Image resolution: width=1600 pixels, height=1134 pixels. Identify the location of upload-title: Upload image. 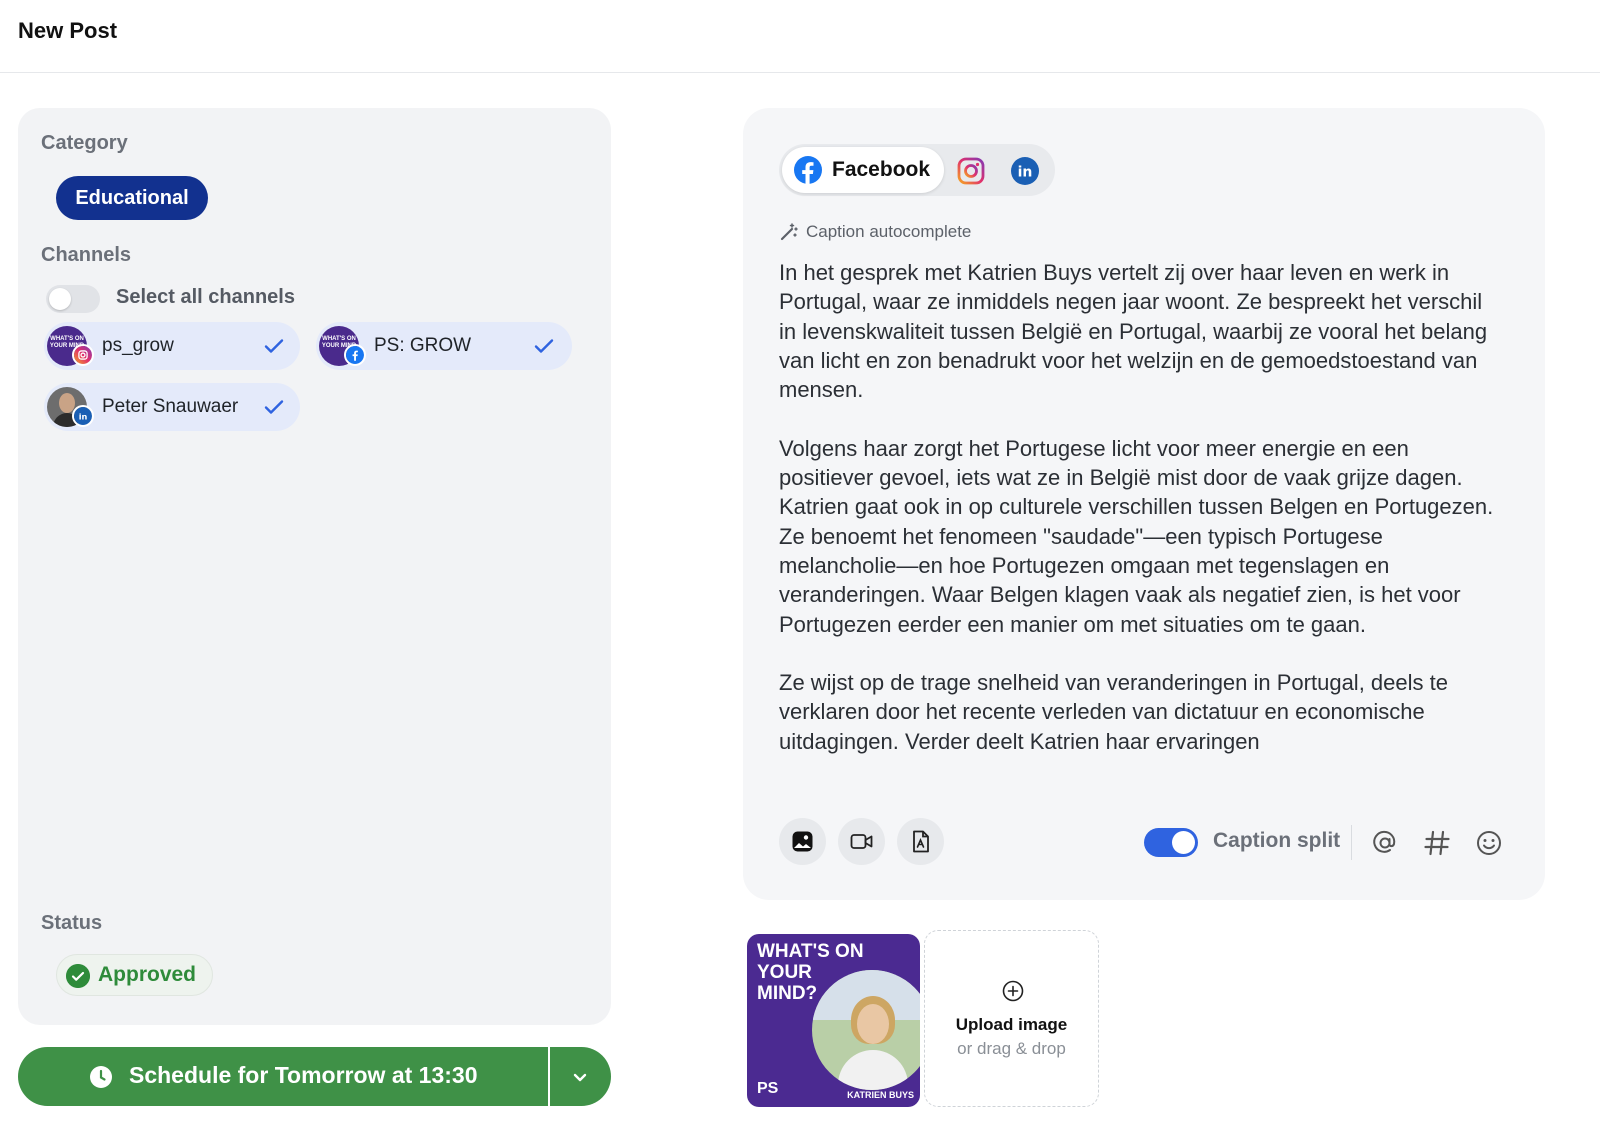
(1011, 1024).